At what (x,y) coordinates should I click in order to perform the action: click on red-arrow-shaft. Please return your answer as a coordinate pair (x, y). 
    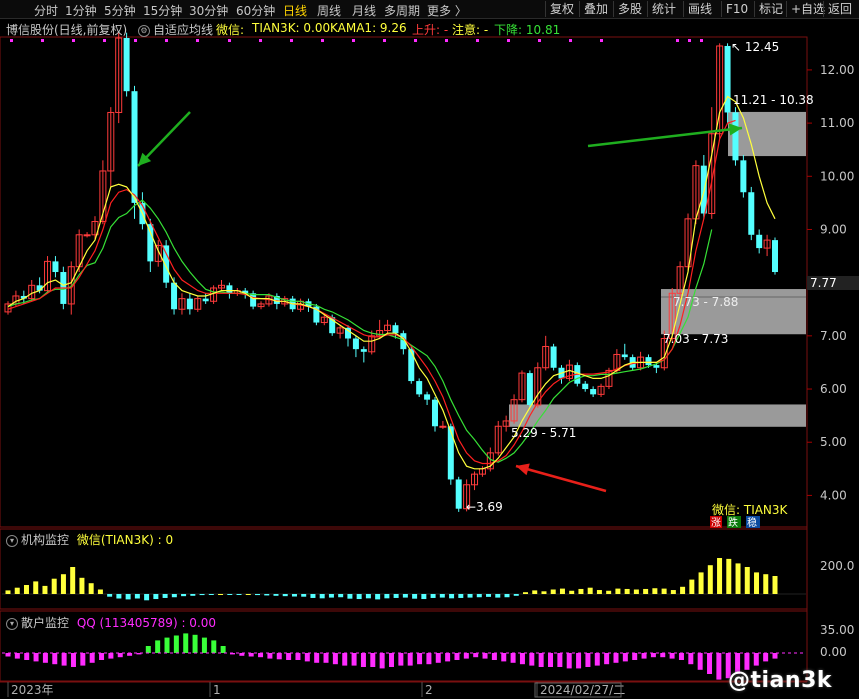
    Looking at the image, I should click on (561, 478).